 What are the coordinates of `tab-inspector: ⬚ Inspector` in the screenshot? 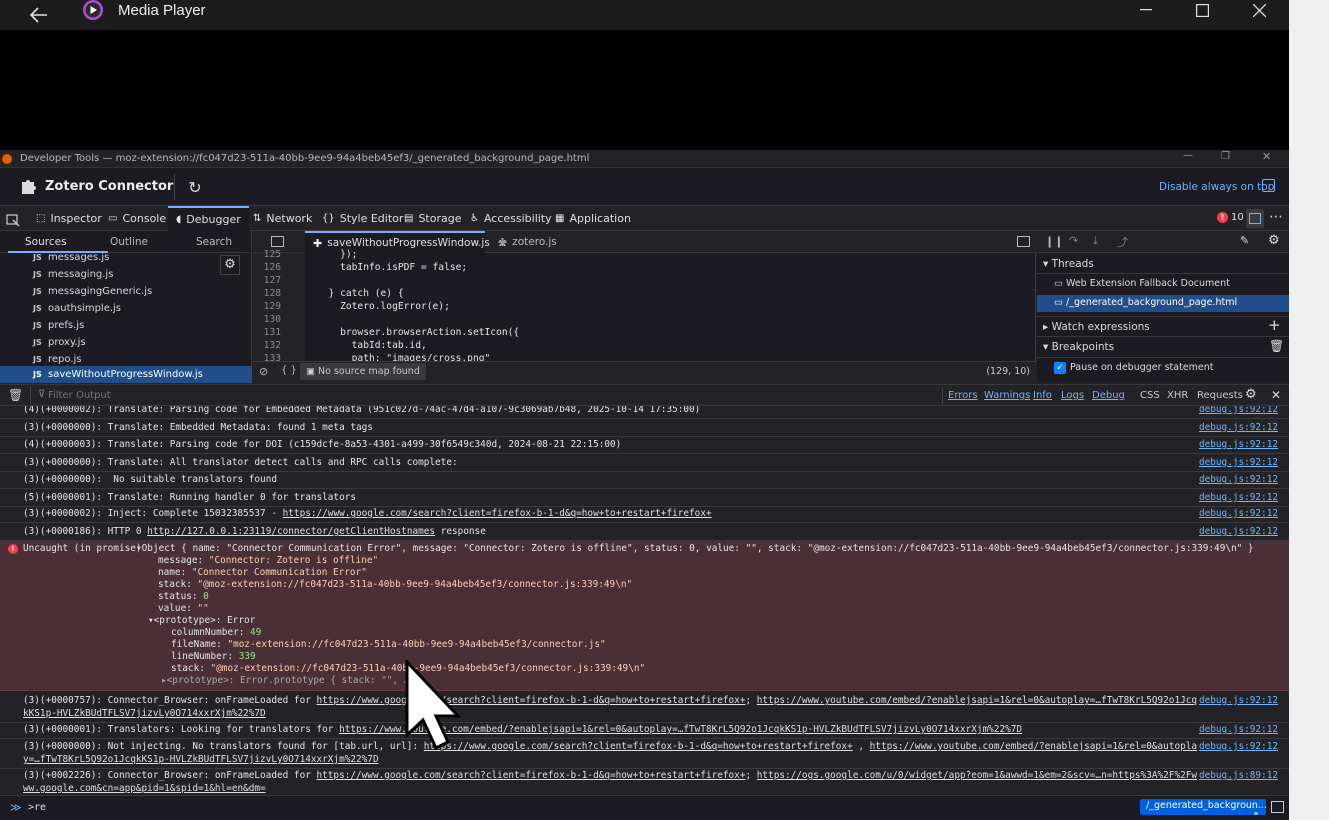 It's located at (69, 218).